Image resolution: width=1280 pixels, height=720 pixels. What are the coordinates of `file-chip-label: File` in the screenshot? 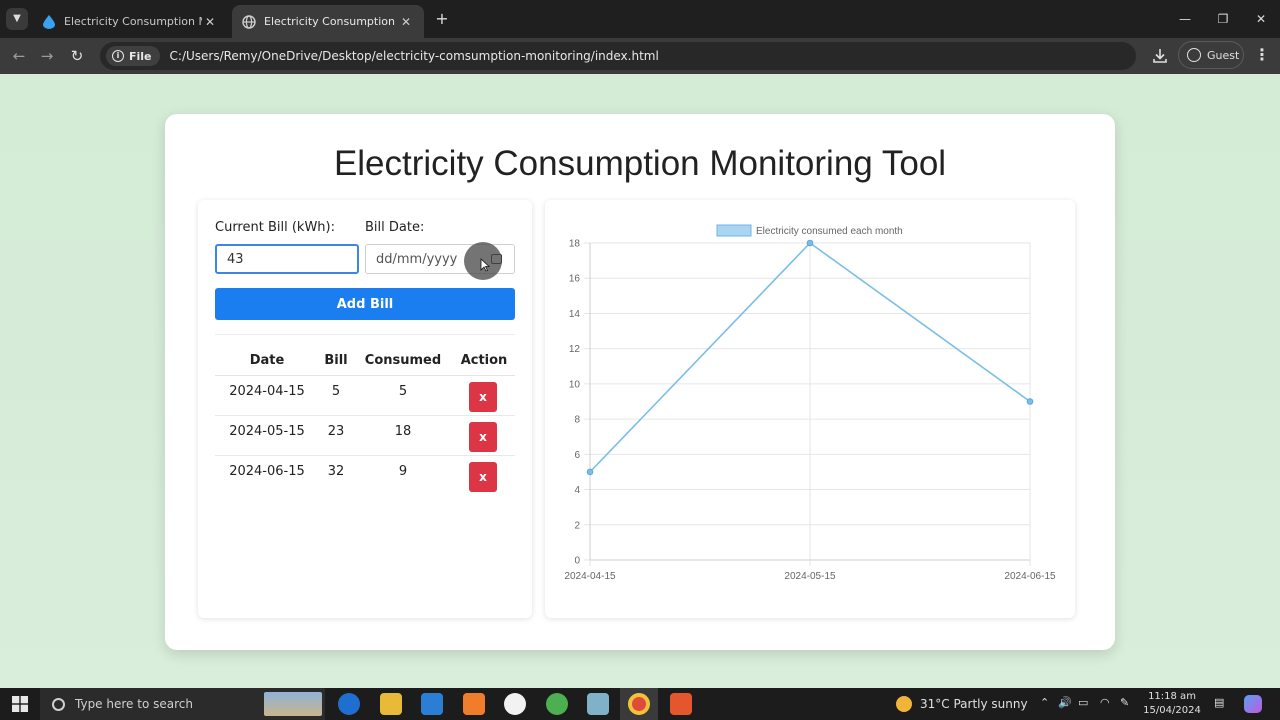 It's located at (140, 56).